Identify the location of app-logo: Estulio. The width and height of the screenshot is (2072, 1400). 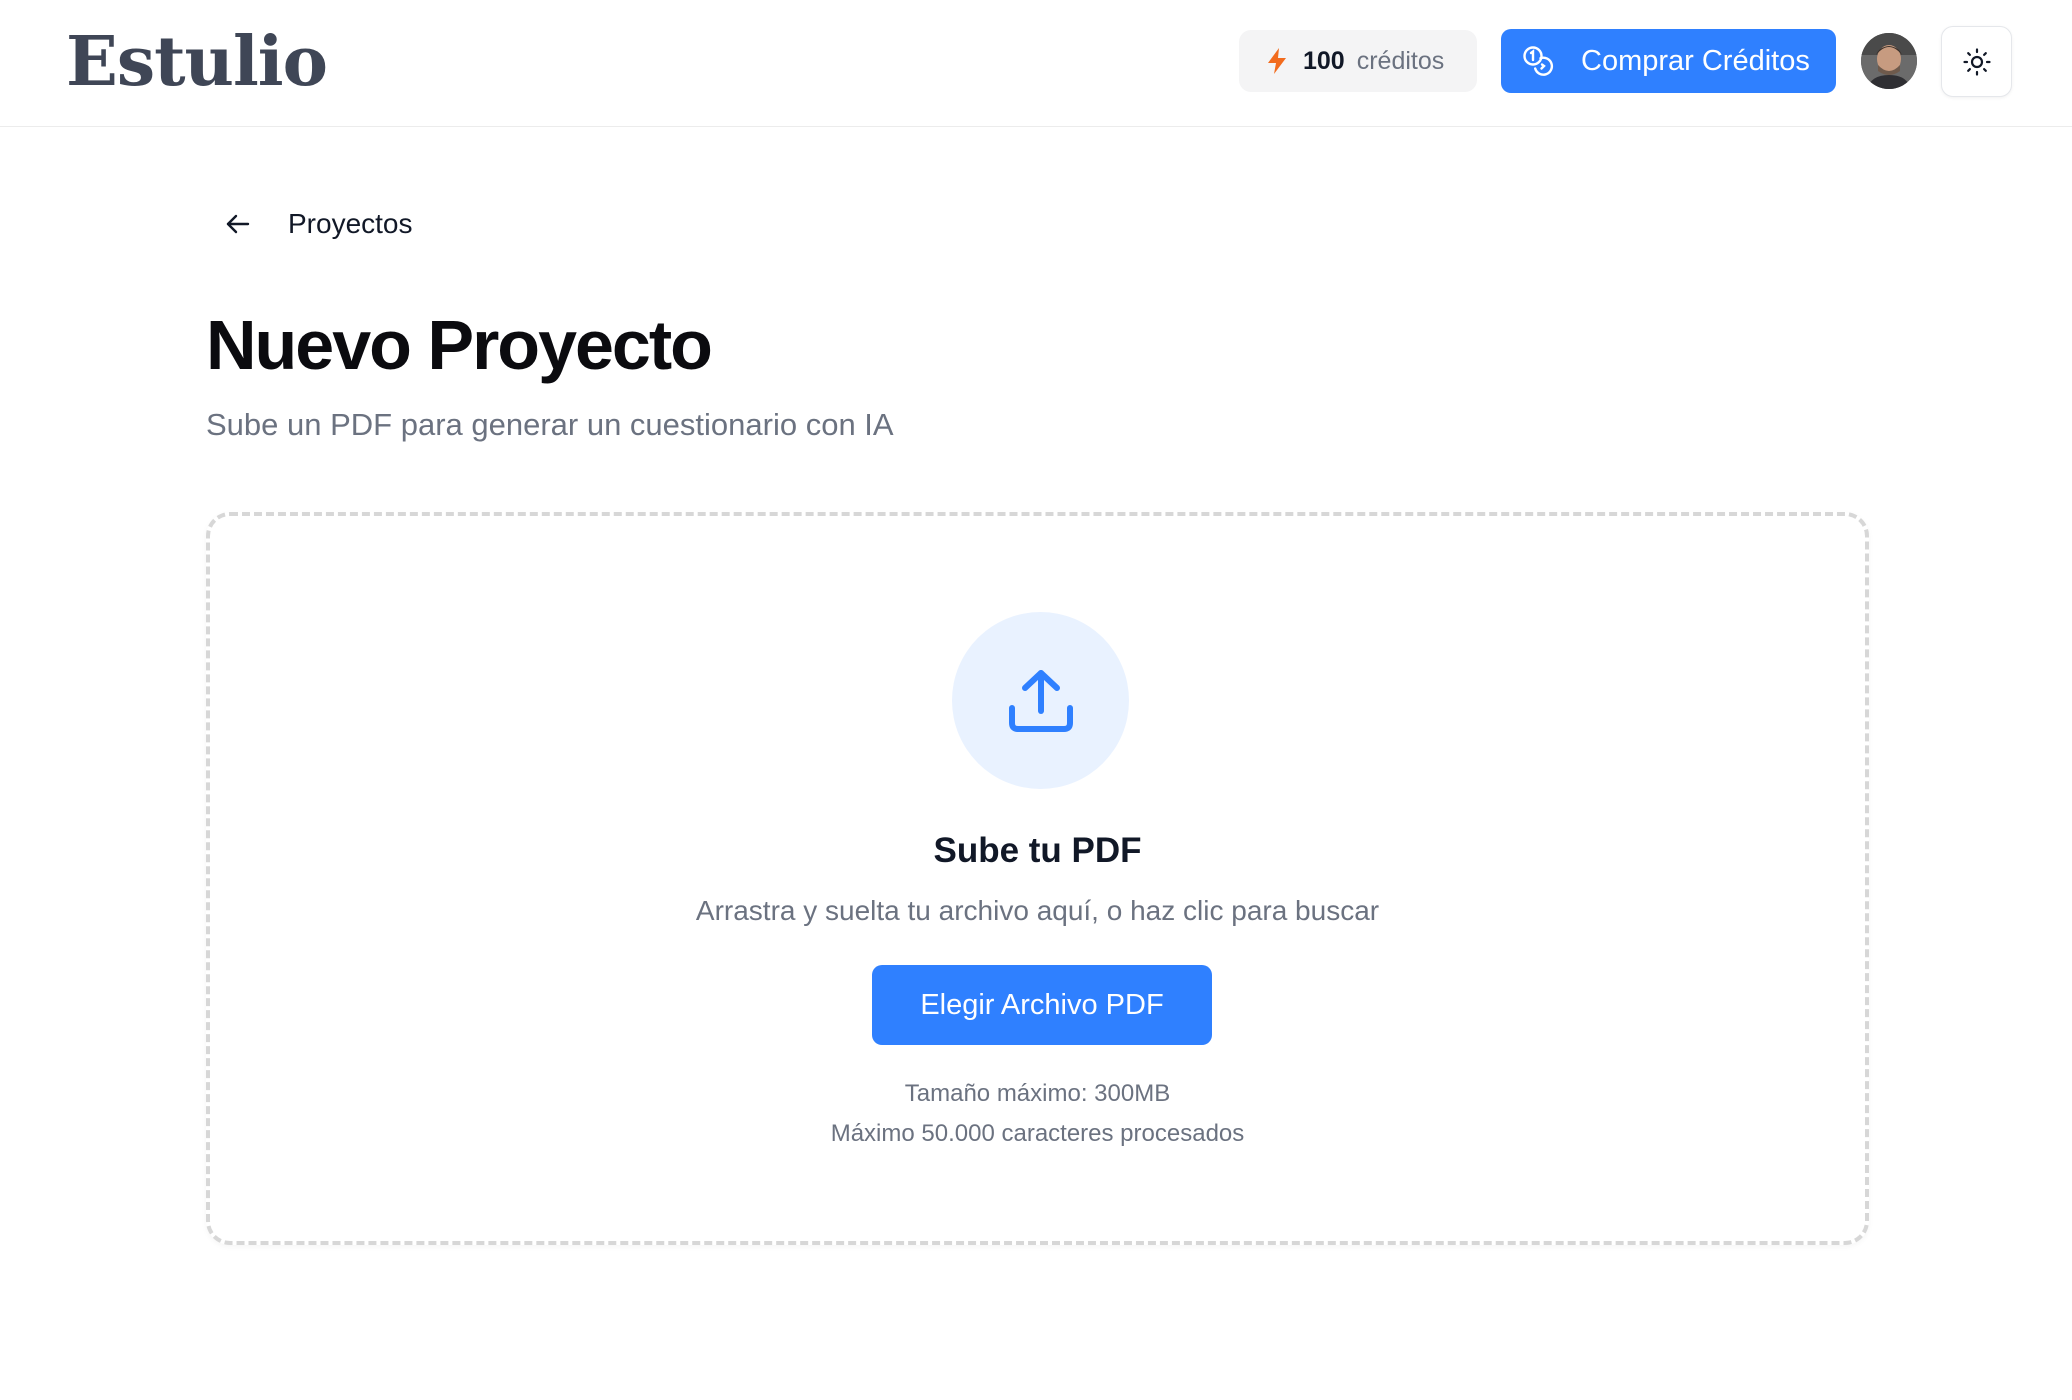
(197, 62).